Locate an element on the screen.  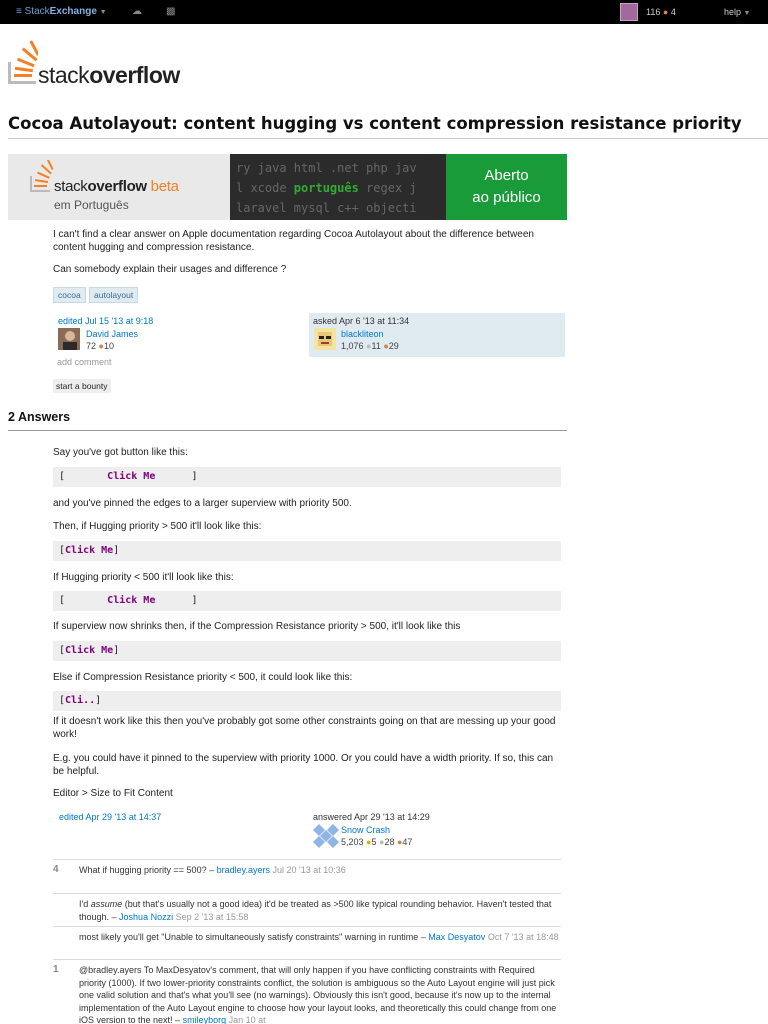
banner-subtitle: em Português is located at coordinates (91, 205).